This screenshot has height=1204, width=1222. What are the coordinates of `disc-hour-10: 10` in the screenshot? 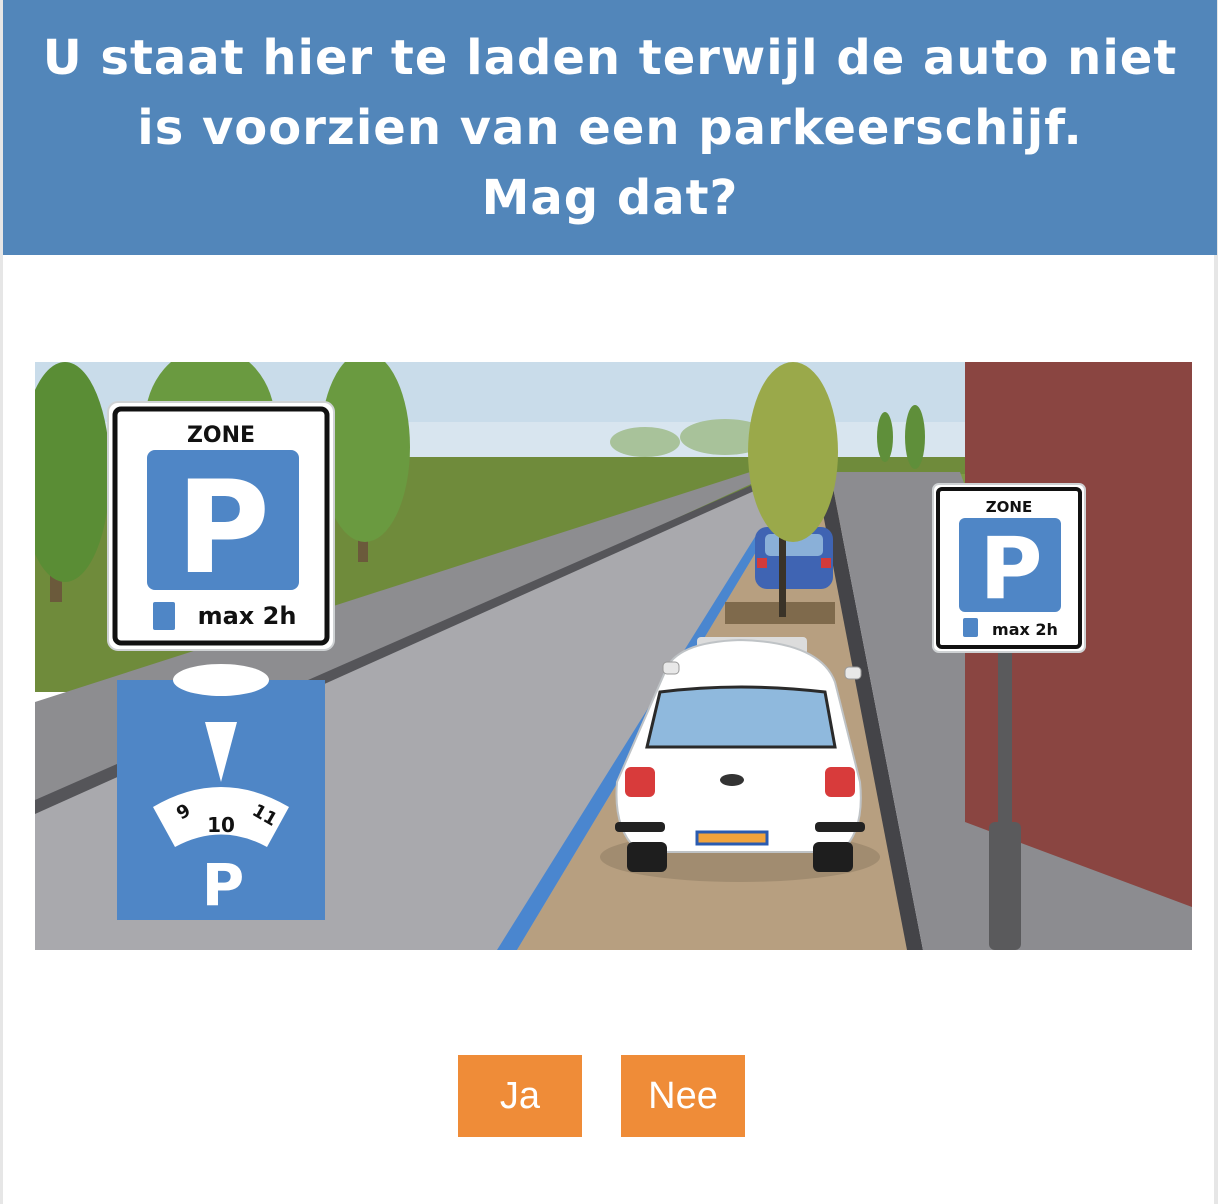 It's located at (221, 825).